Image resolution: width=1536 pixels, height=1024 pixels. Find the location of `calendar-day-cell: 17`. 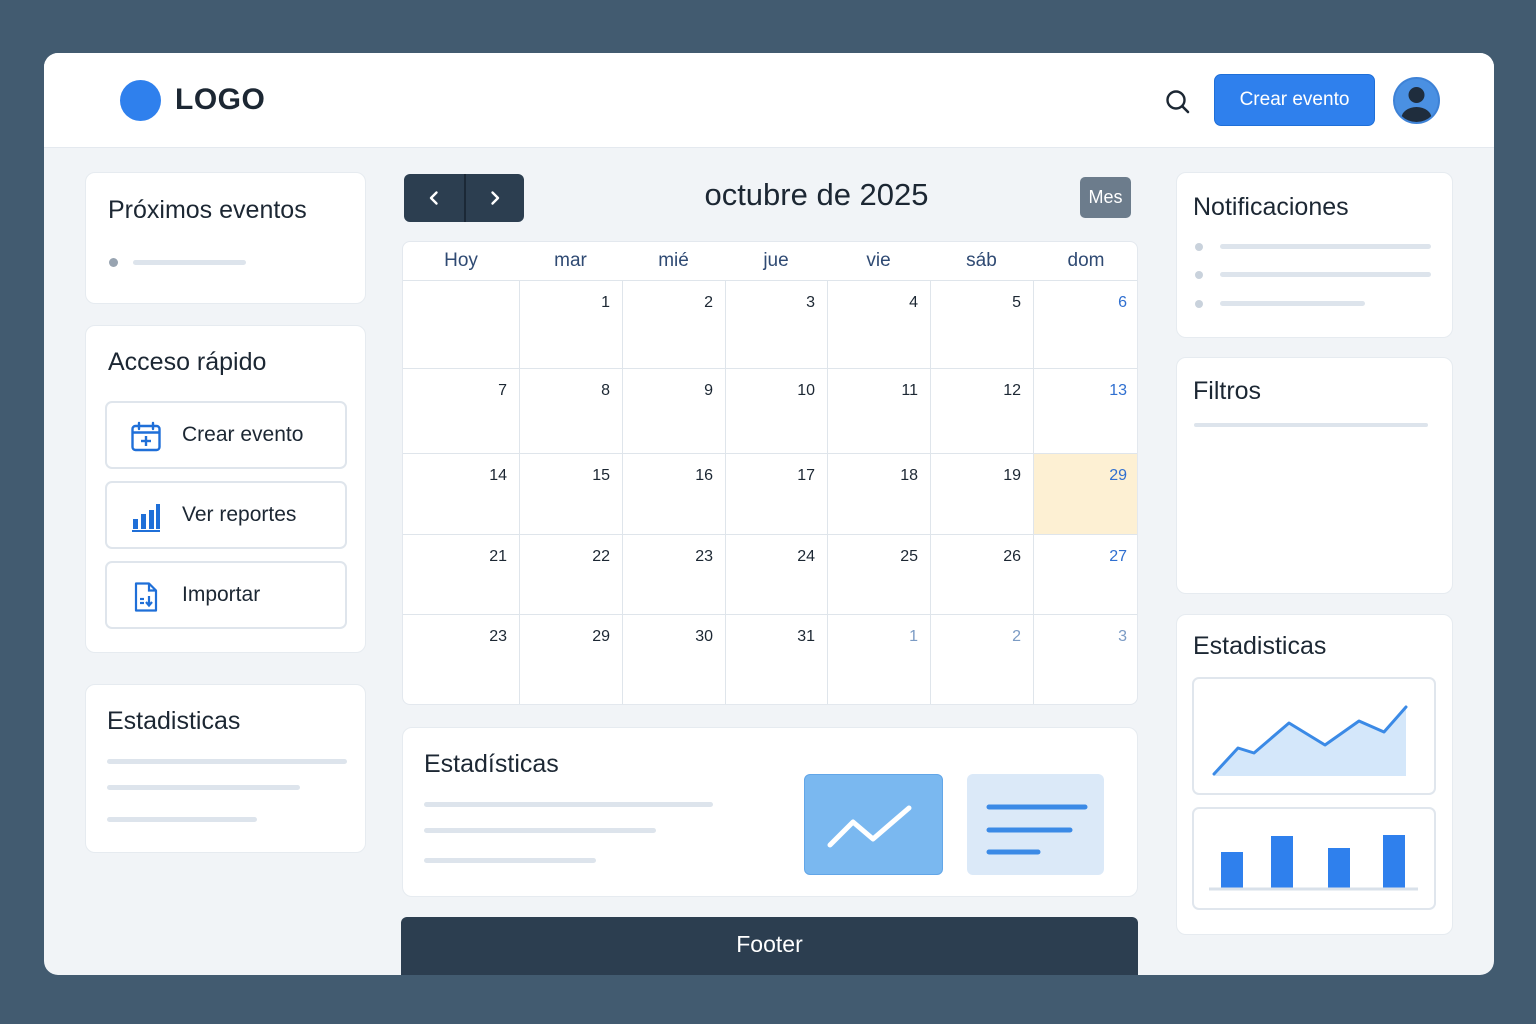

calendar-day-cell: 17 is located at coordinates (776, 493).